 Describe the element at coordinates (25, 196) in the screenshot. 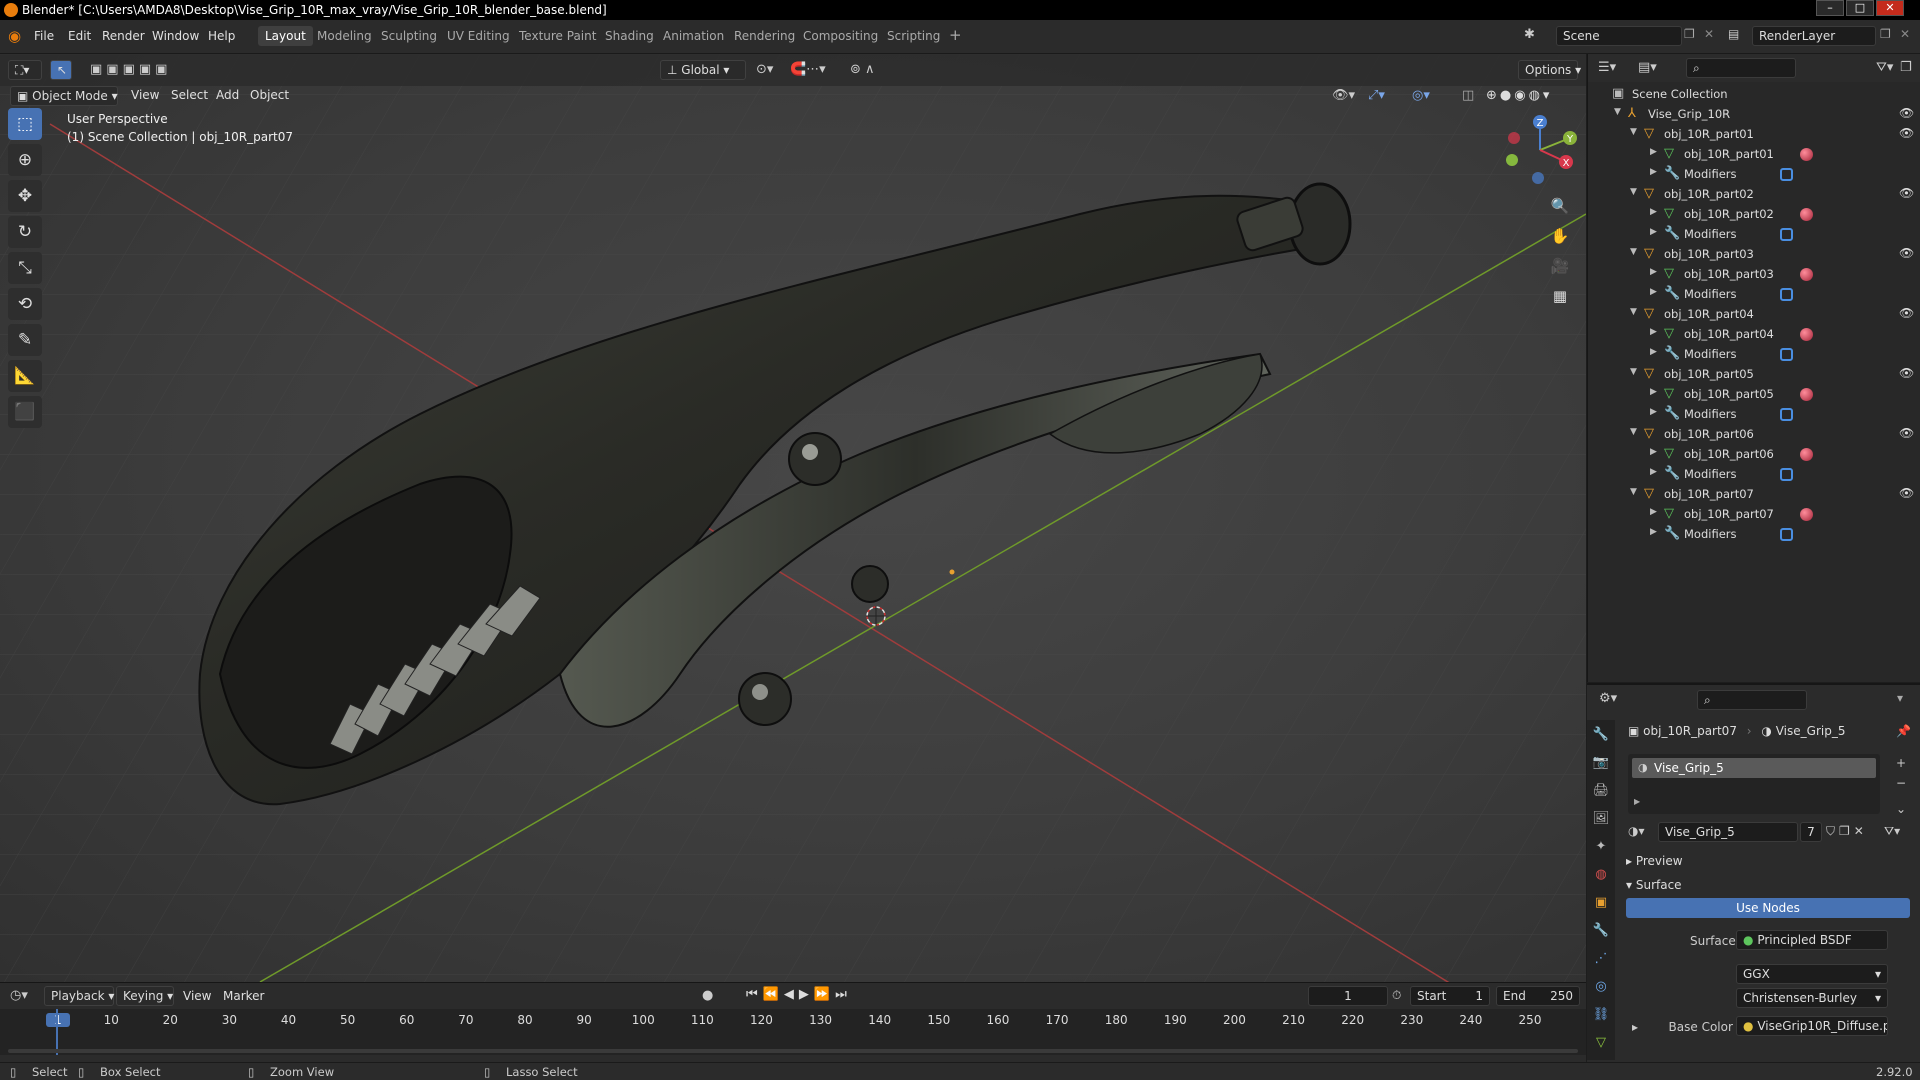

I see `move-icon: ✥` at that location.